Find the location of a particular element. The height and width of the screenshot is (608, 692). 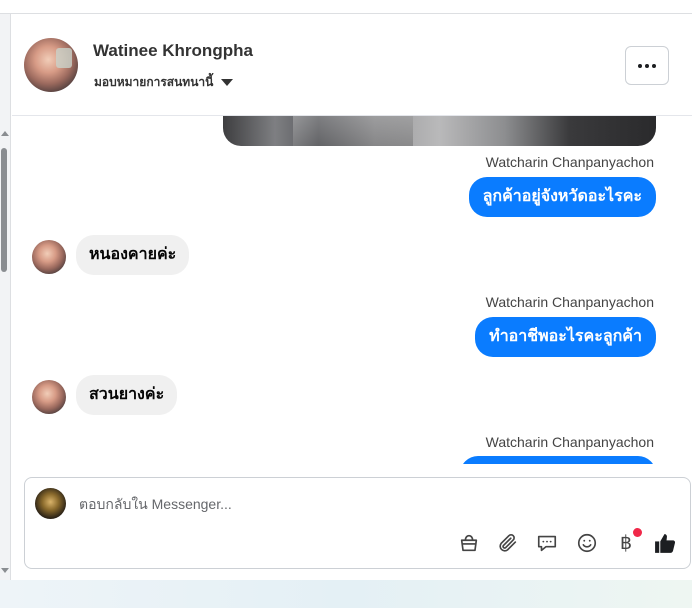

emoji-button is located at coordinates (587, 543).